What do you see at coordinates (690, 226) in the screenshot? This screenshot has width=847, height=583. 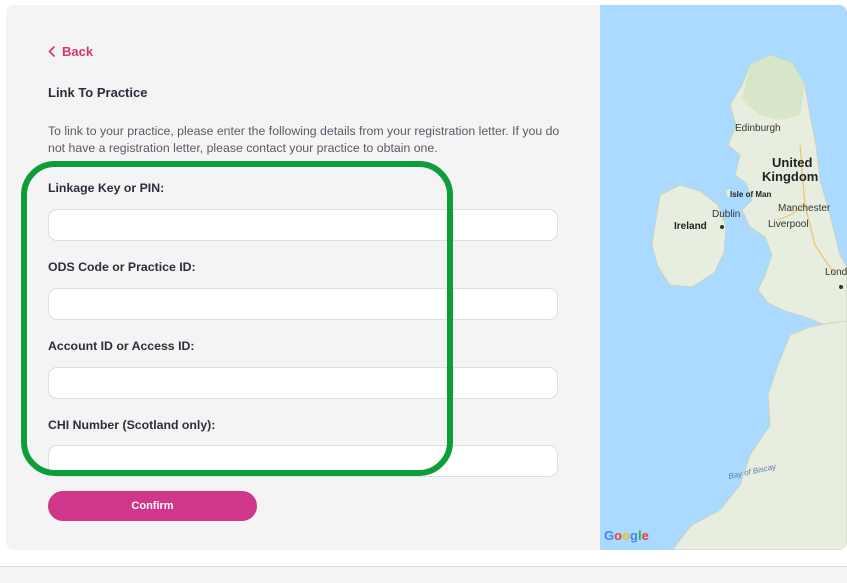 I see `map-label-ireland: Ireland` at bounding box center [690, 226].